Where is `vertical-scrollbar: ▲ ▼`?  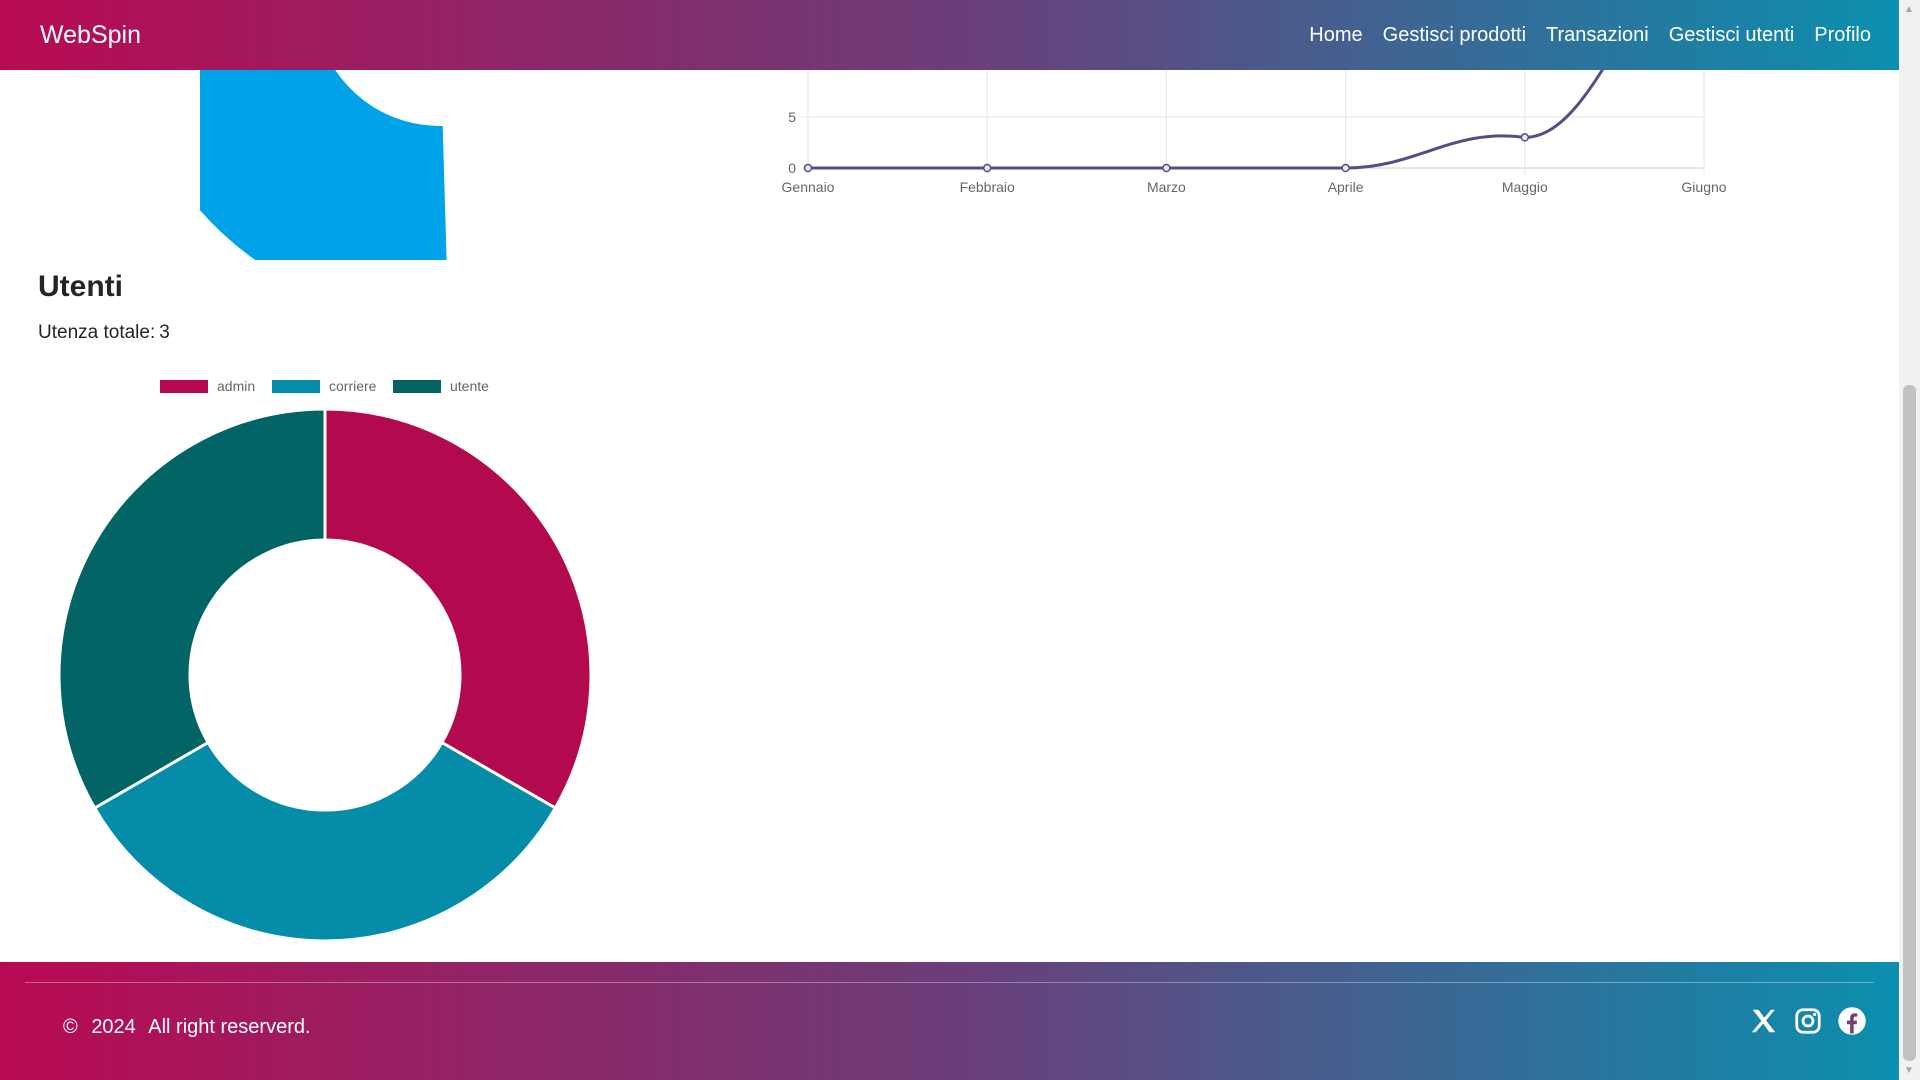
vertical-scrollbar: ▲ ▼ is located at coordinates (1909, 540).